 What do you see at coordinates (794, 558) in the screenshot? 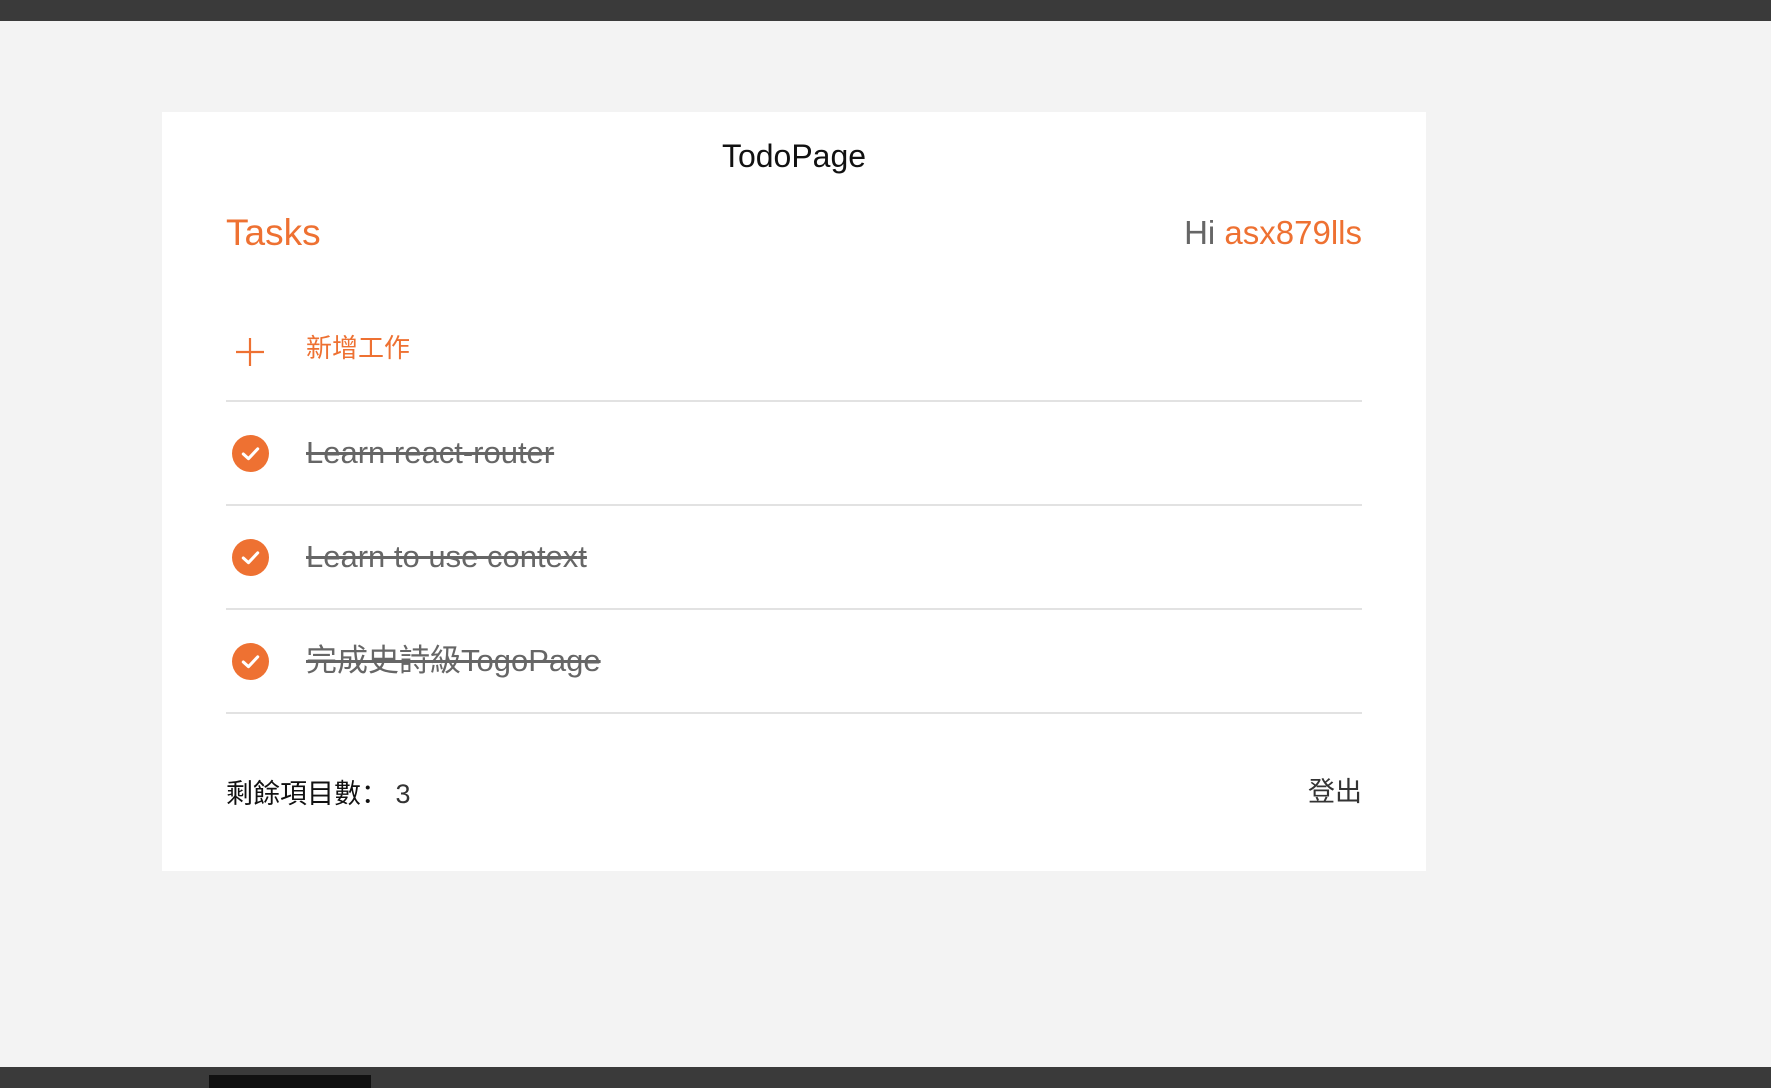
I see `task-item: Learn to use context` at bounding box center [794, 558].